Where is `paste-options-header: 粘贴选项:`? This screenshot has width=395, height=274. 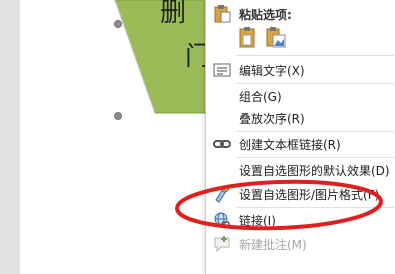 paste-options-header: 粘贴选项: is located at coordinates (265, 15).